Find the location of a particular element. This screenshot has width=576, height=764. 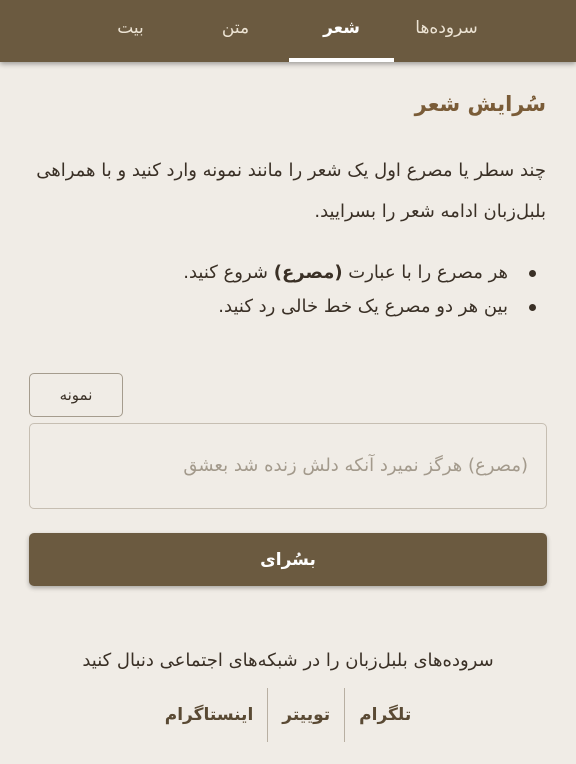

tab-label: شعر is located at coordinates (341, 28).